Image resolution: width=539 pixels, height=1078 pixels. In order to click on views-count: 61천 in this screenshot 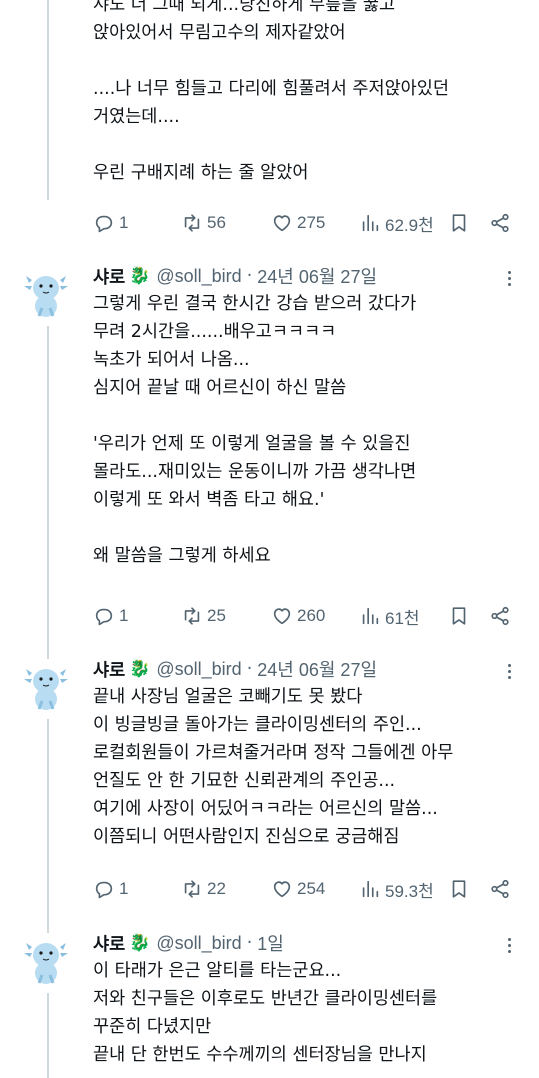, I will do `click(402, 618)`.